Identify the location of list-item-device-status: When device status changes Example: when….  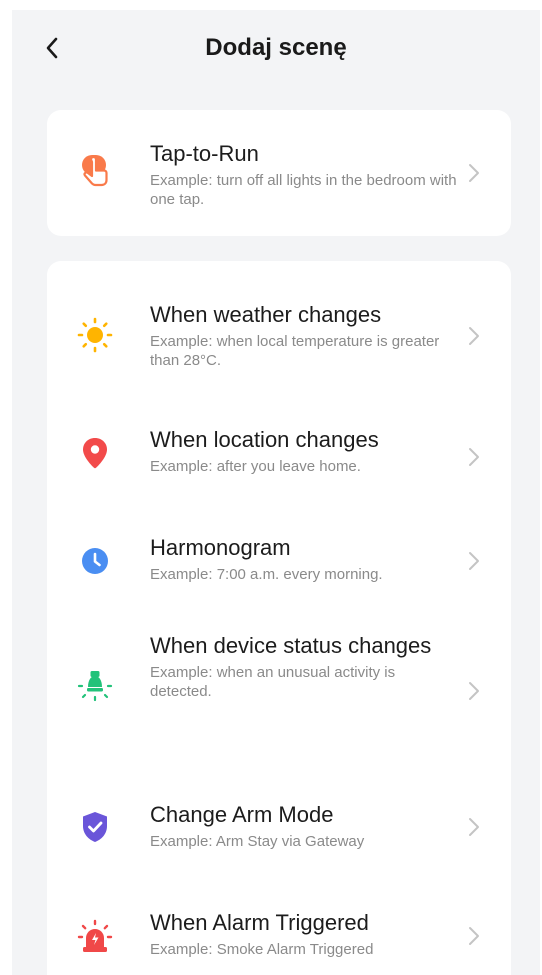
(279, 692).